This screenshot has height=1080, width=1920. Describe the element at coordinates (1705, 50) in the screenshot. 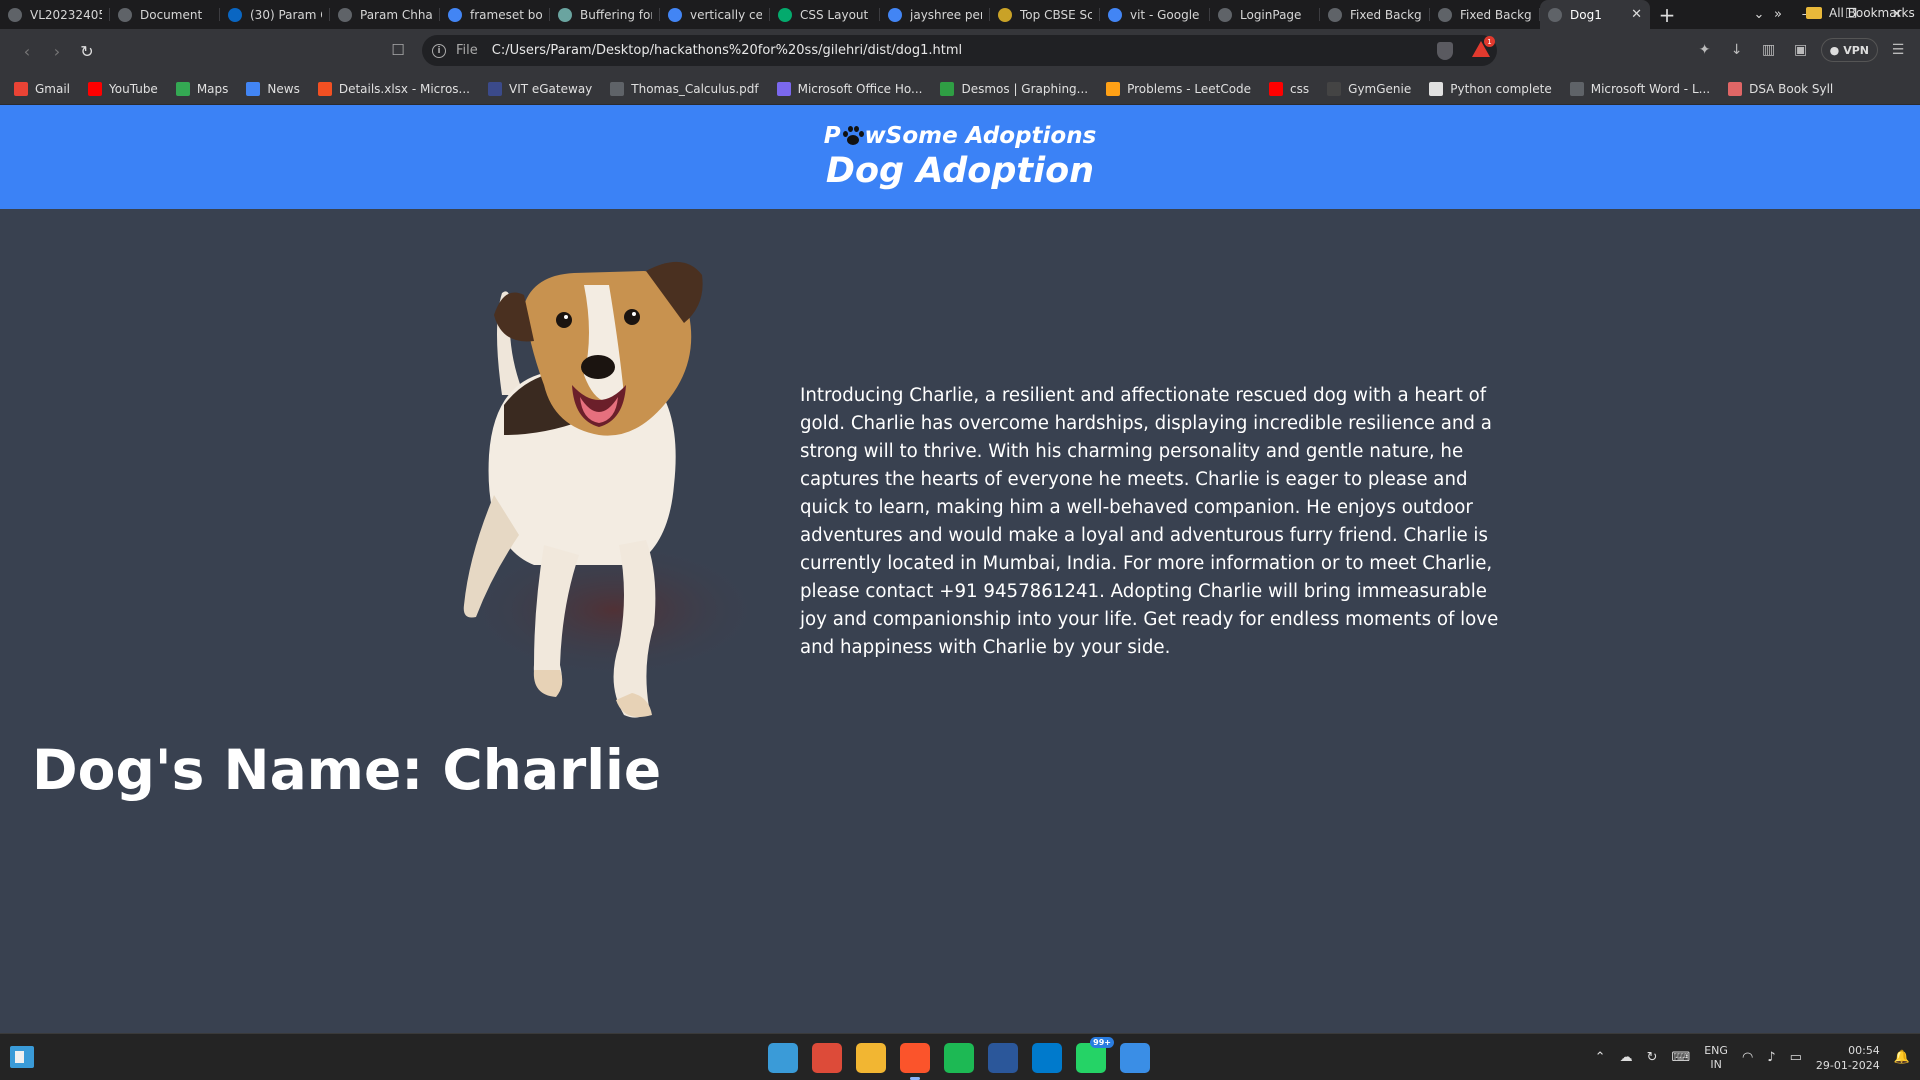

I see `extensions-icon: ✦` at that location.